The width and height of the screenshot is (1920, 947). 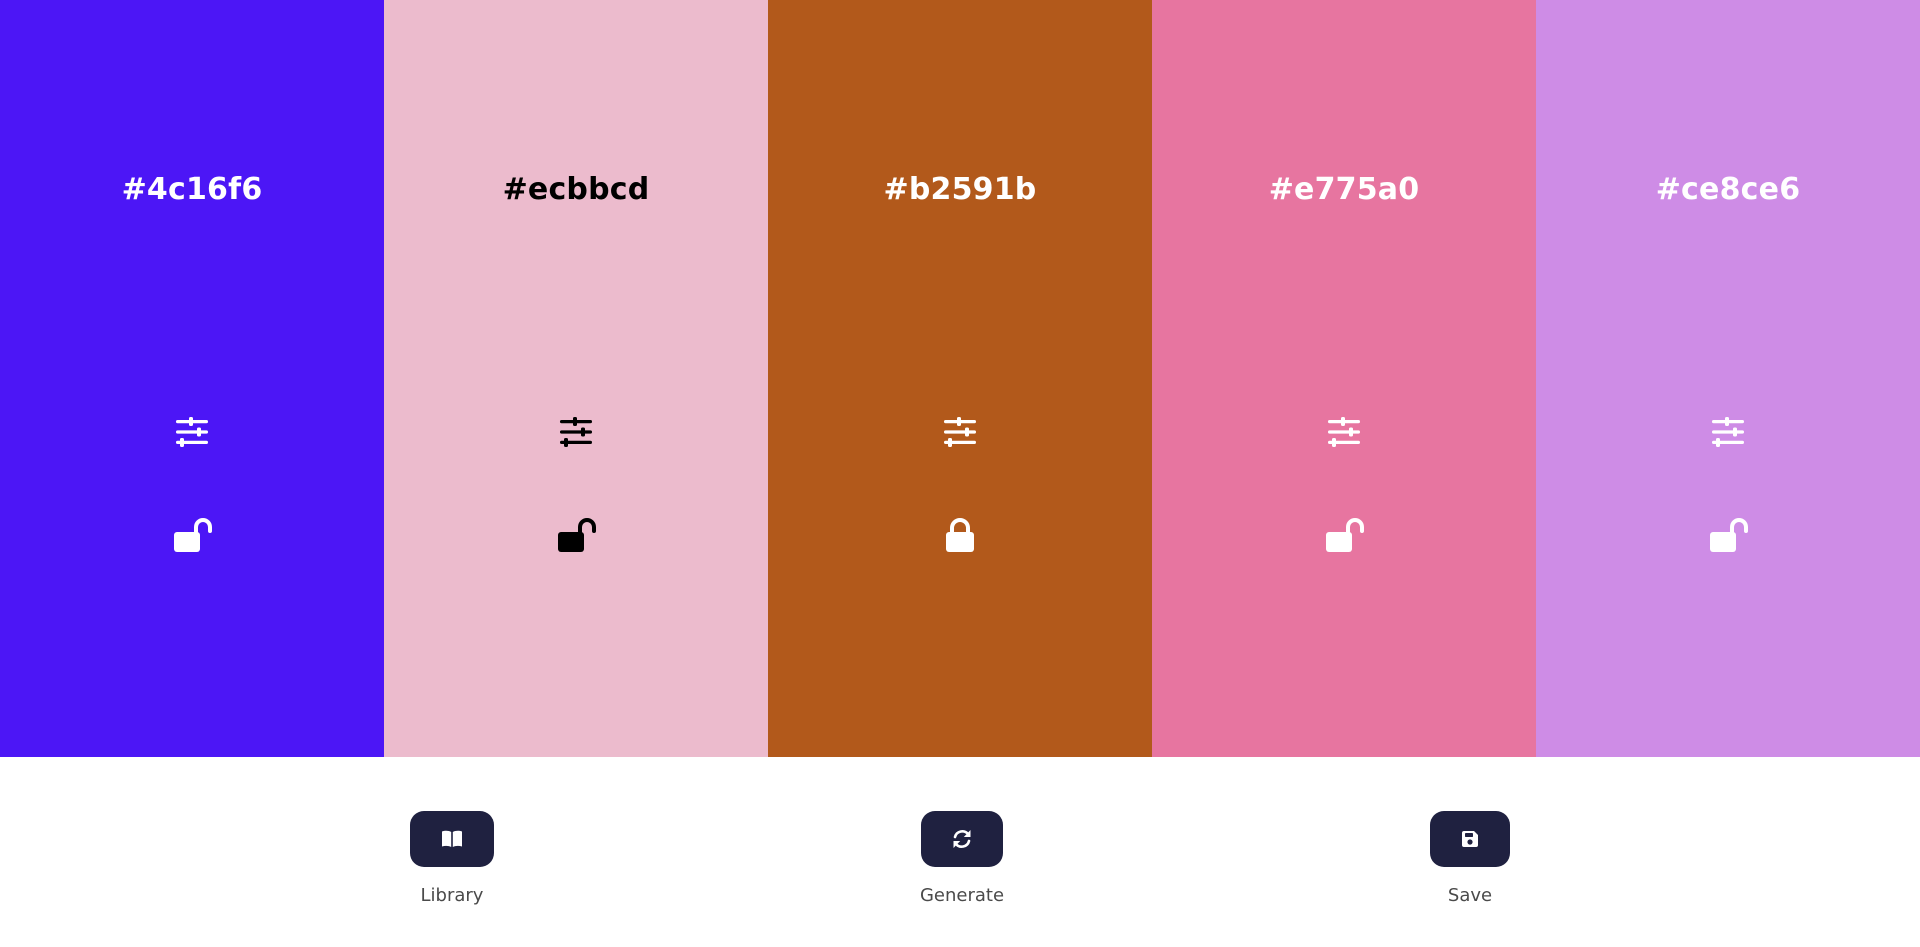 What do you see at coordinates (452, 895) in the screenshot?
I see `library-label: Library` at bounding box center [452, 895].